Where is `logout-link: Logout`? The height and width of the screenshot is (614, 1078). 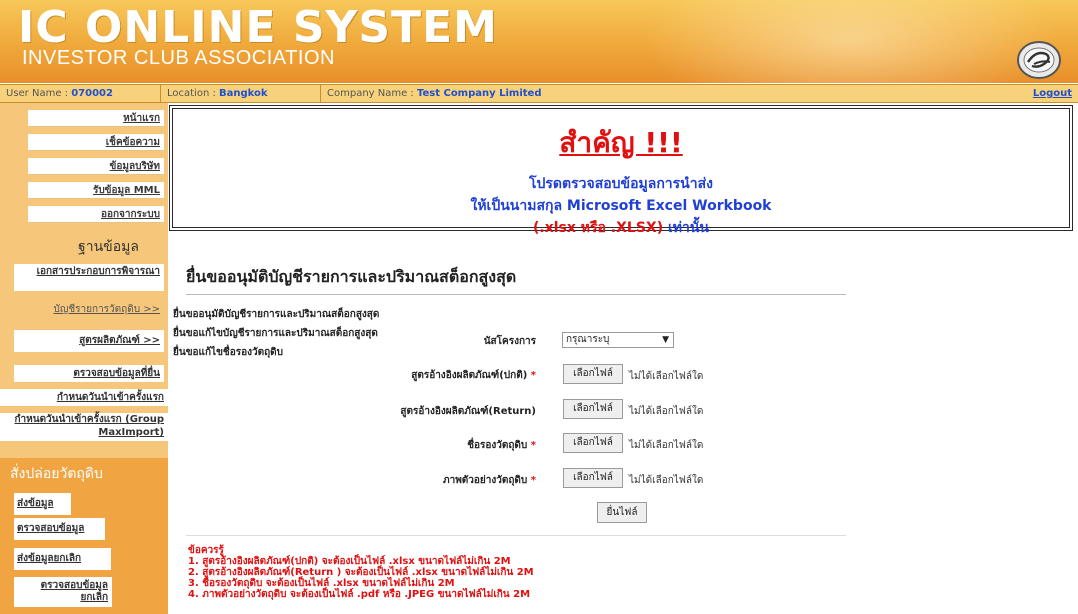 logout-link: Logout is located at coordinates (1052, 93).